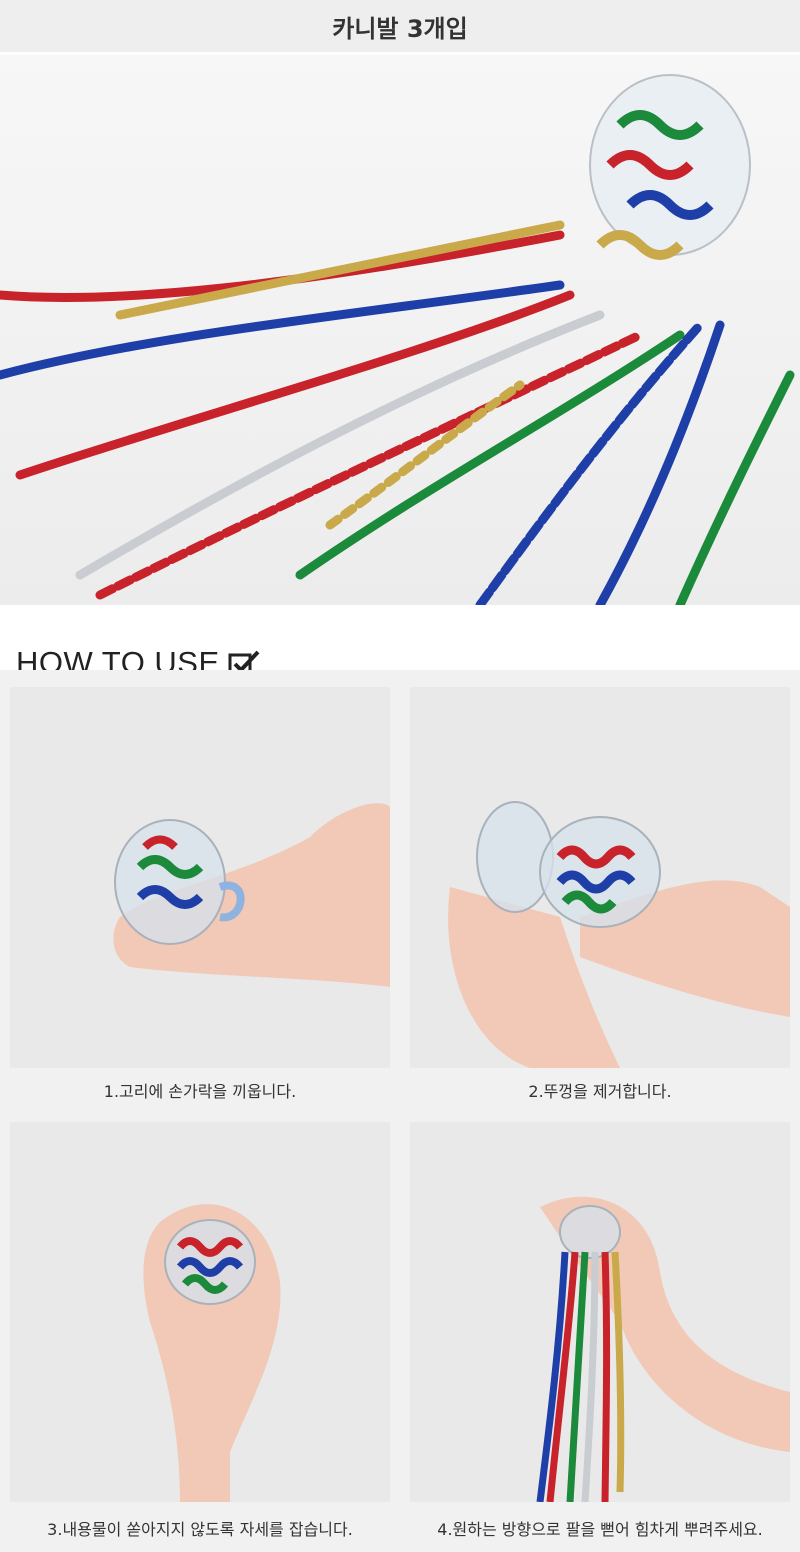 The height and width of the screenshot is (1552, 800). What do you see at coordinates (600, 1091) in the screenshot?
I see `step-2-caption: 2.뚜껑을 제거합니다.` at bounding box center [600, 1091].